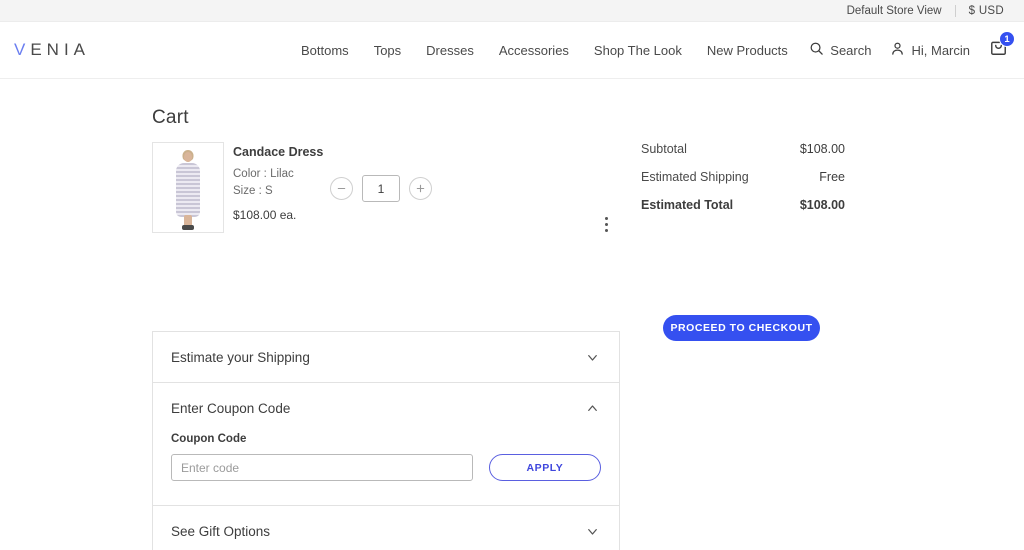 The image size is (1024, 550). I want to click on cart-button: 1, so click(1002, 46).